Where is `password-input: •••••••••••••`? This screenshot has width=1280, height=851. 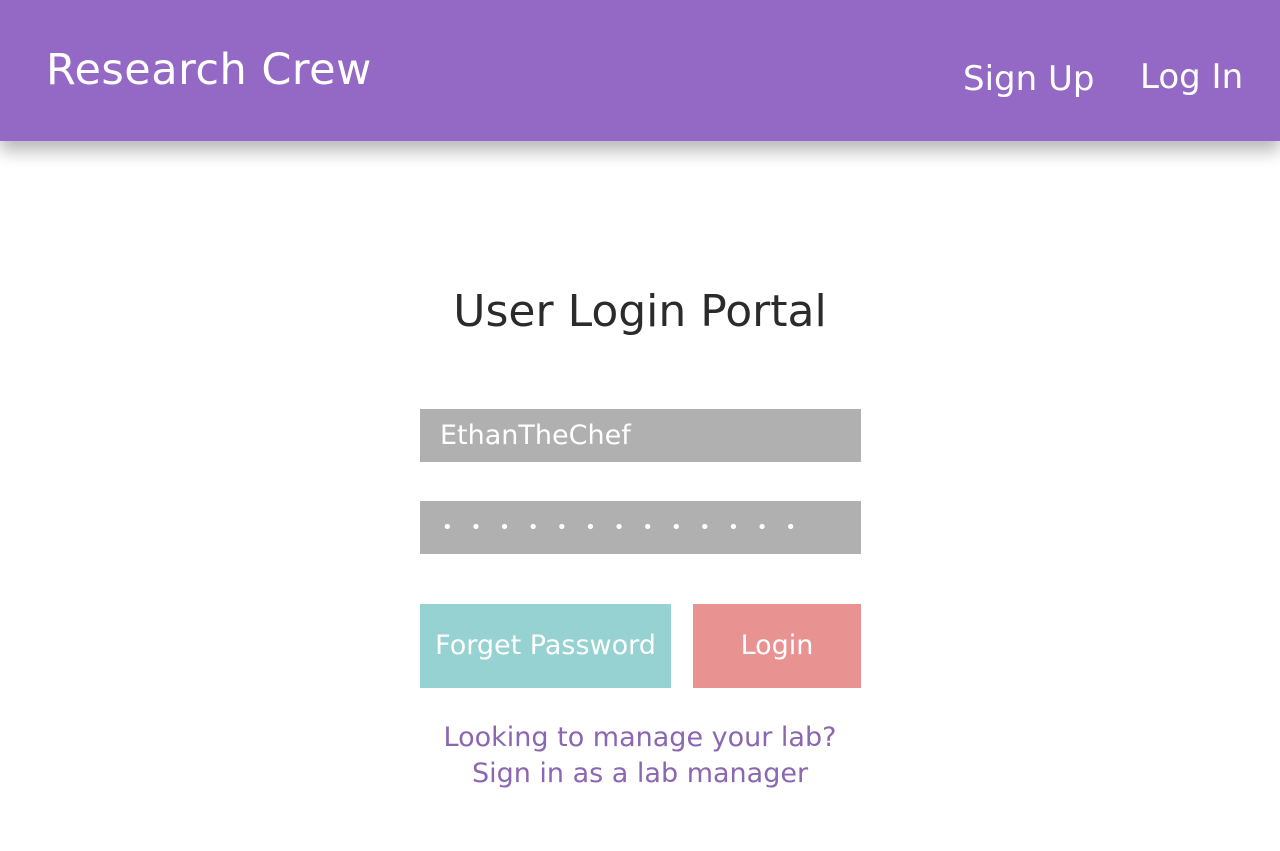
password-input: ••••••••••••• is located at coordinates (640, 527).